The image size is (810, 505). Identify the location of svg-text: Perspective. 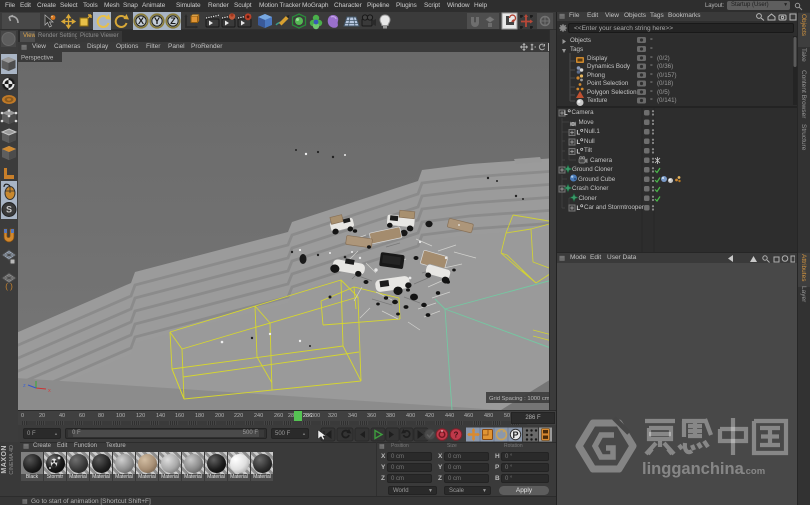
(37, 58).